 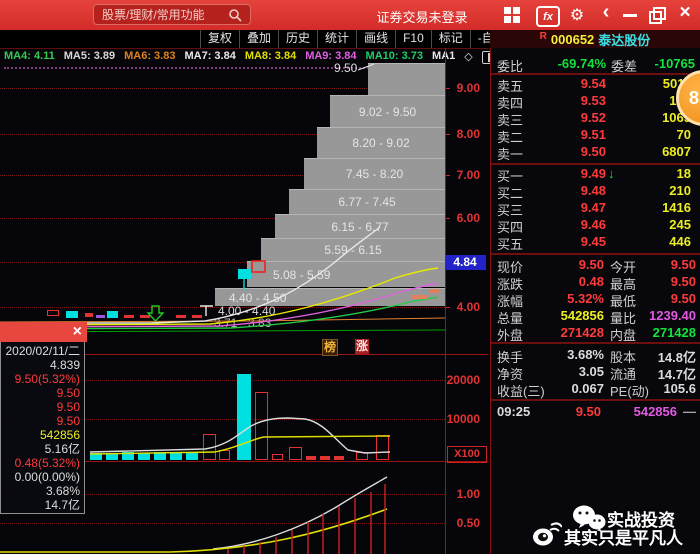 I want to click on stat-value: 271428, so click(x=582, y=332).